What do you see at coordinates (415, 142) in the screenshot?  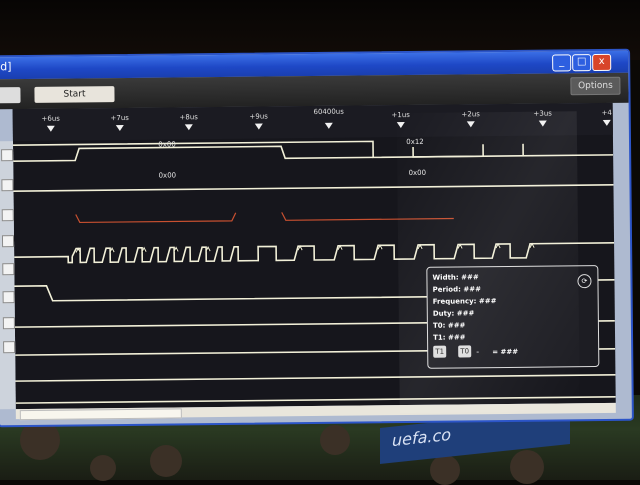 I see `bus-value-label: 0x12` at bounding box center [415, 142].